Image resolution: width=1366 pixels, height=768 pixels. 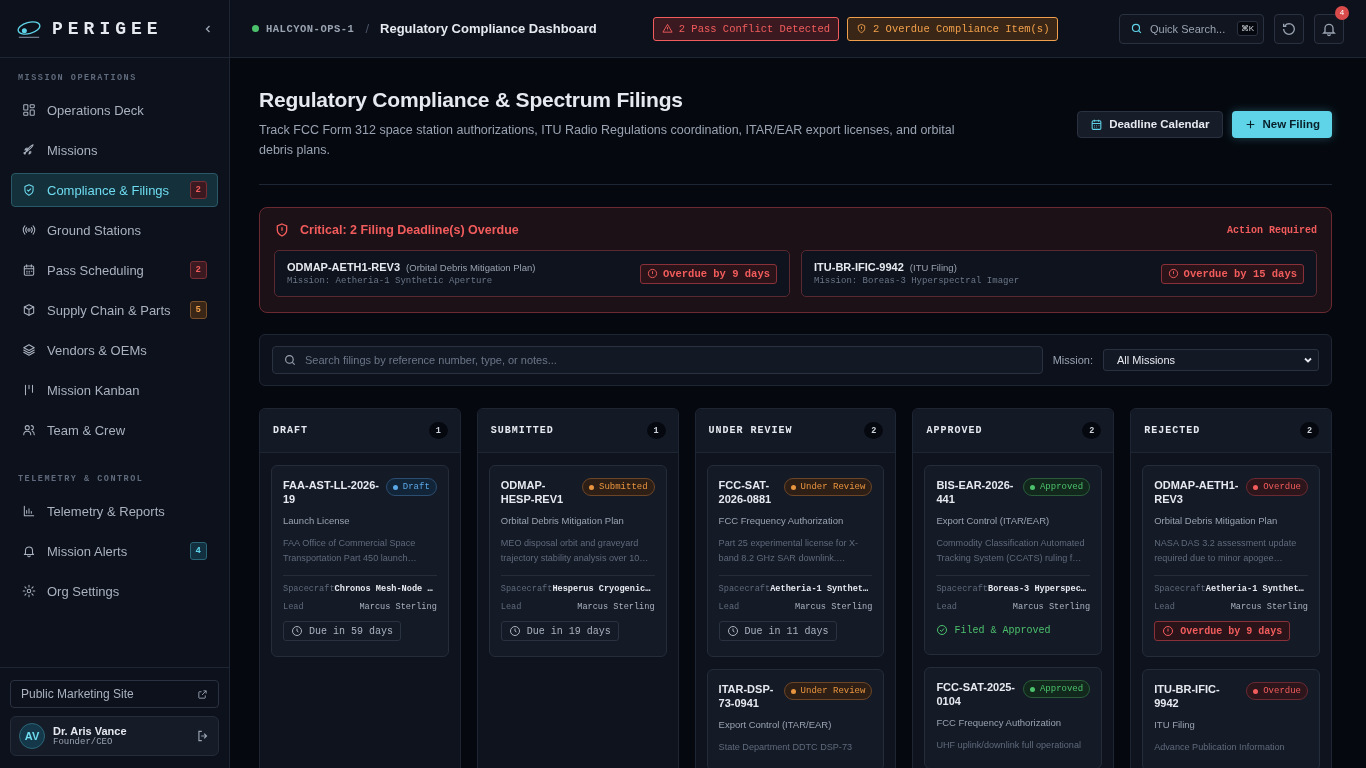 I want to click on overdue-item-card: ODMAP-AETH1-REV3 (Orbital Debris Mitigation Plan) Mission: Aetheria-1 Synthetic Aperture Overdue by 9 days, so click(x=532, y=273).